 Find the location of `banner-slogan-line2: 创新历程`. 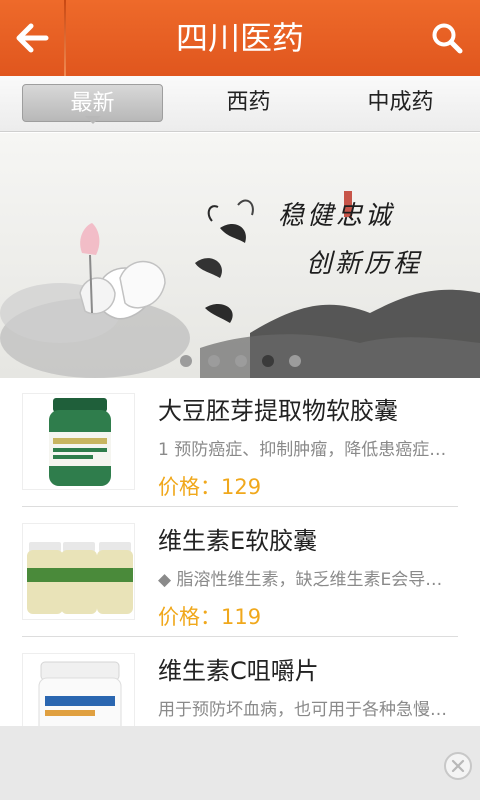

banner-slogan-line2: 创新历程 is located at coordinates (364, 264).